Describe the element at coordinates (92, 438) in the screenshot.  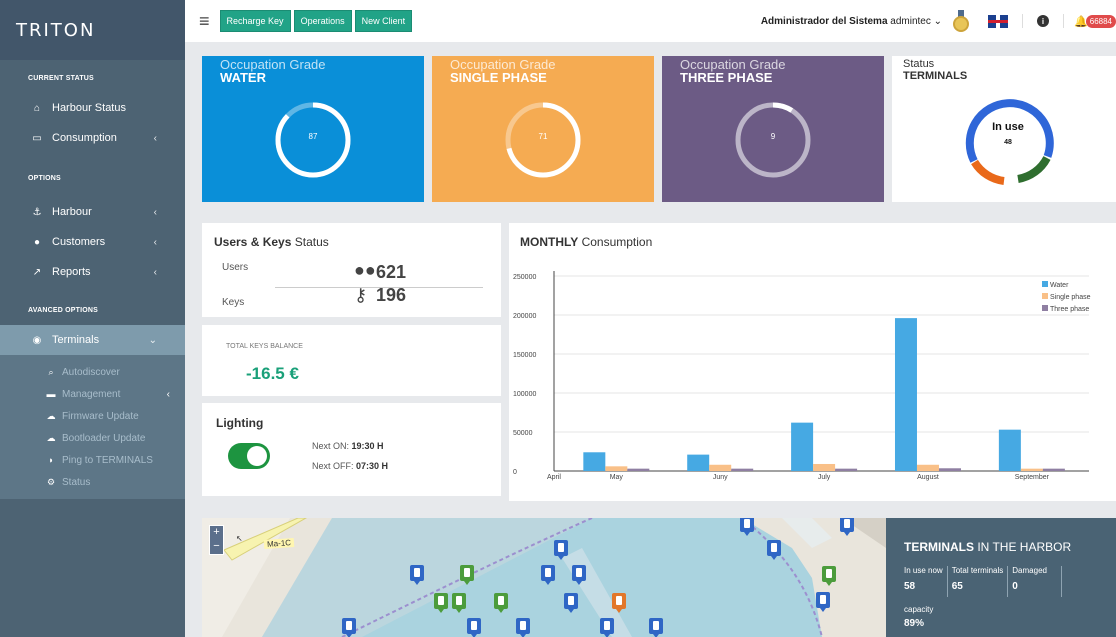
I see `submenu-item-bootloader-update: ☁ Bootloader Update` at that location.